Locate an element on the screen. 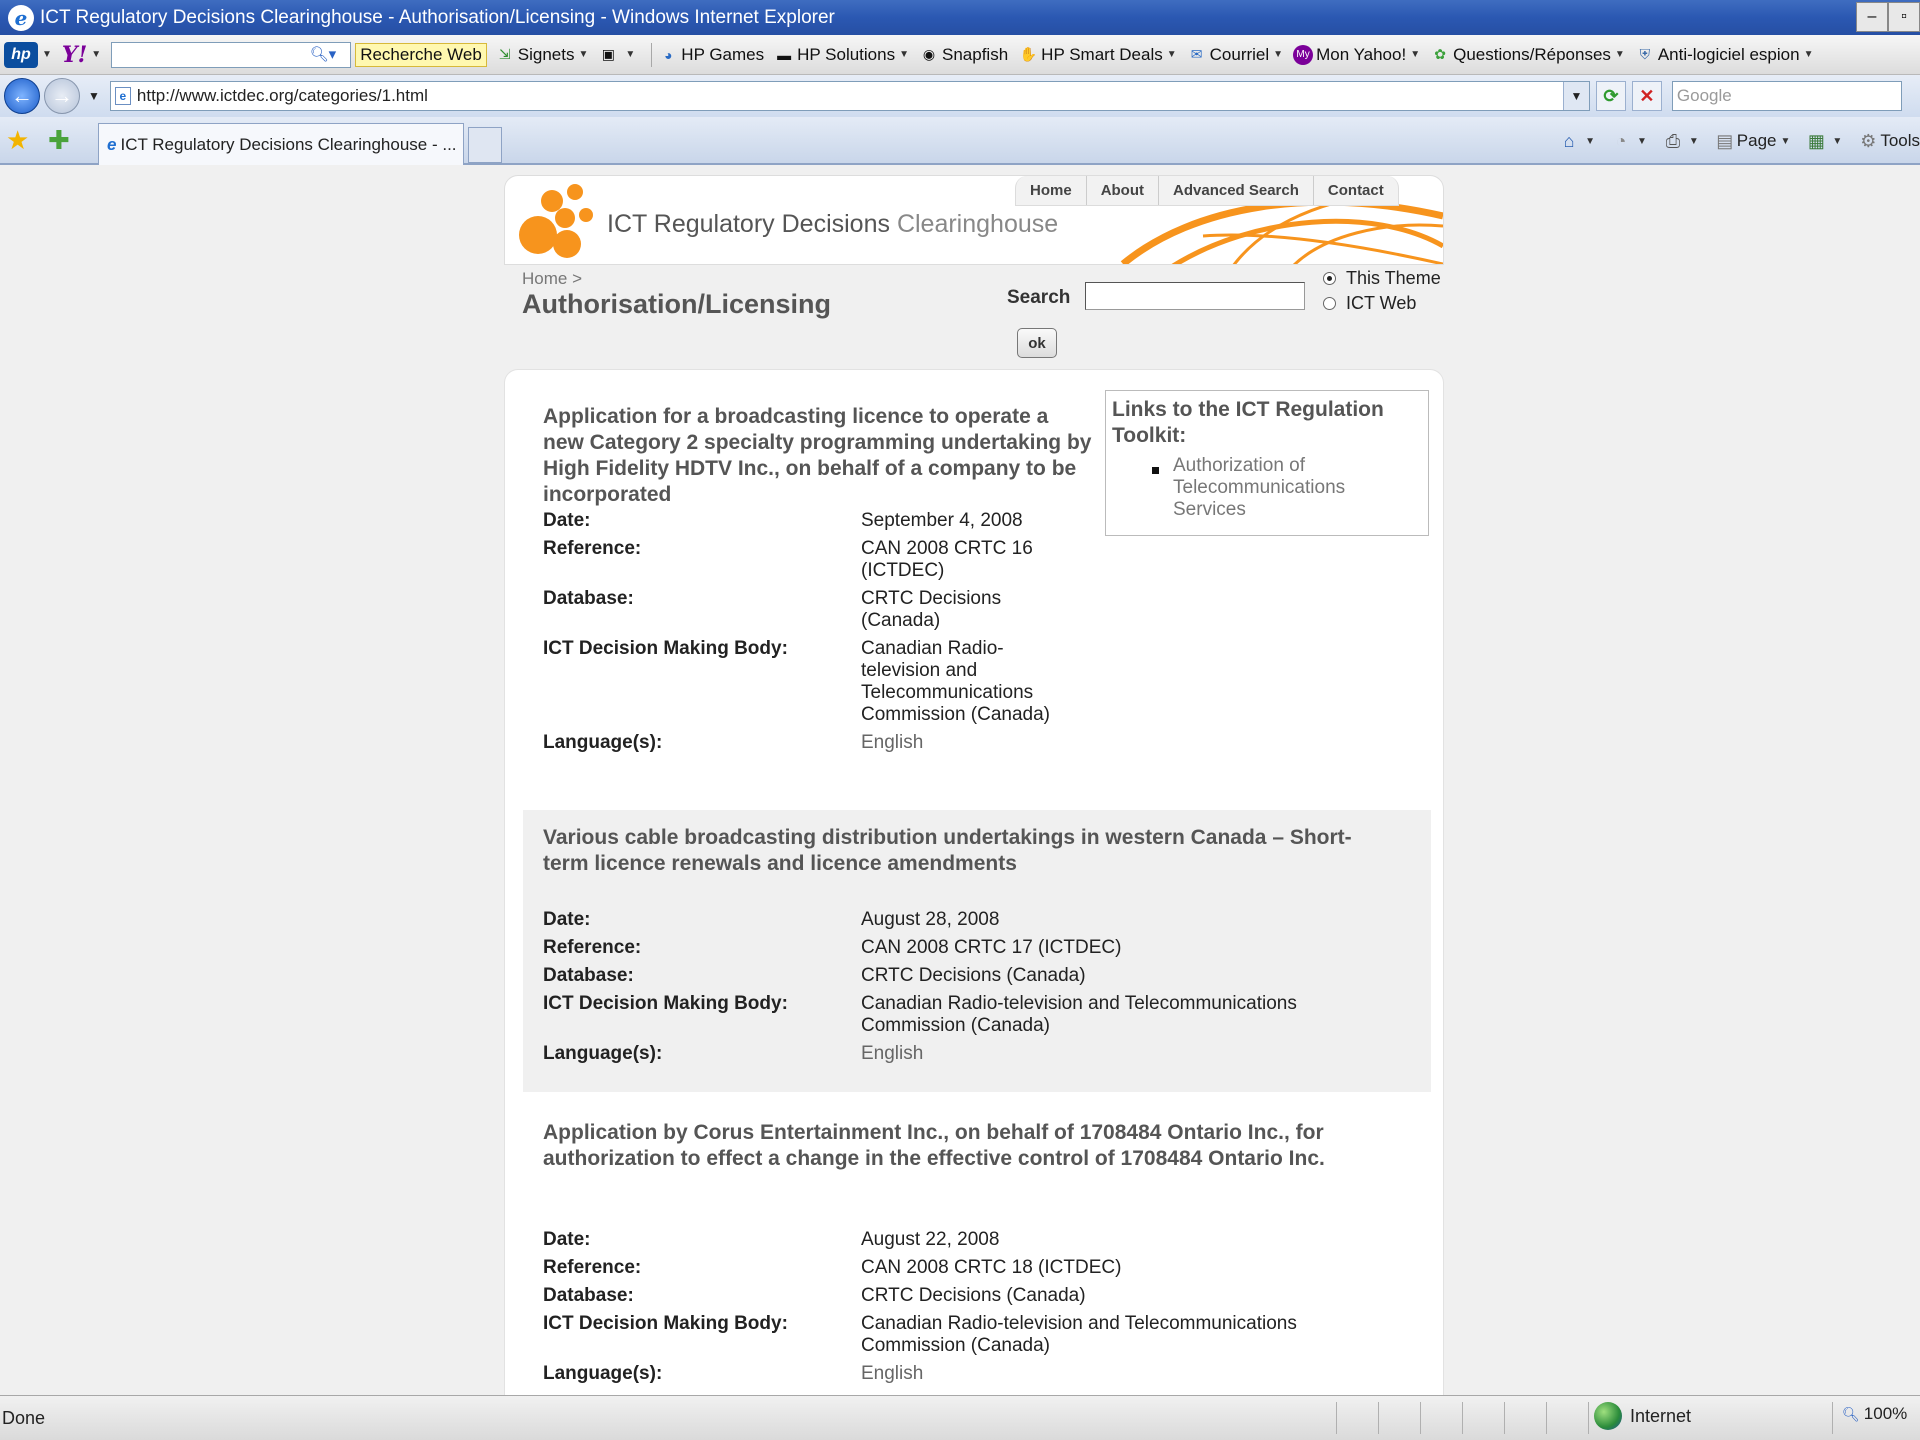 This screenshot has width=1920, height=1440. snapfish-link: ◉ Snapfish is located at coordinates (963, 55).